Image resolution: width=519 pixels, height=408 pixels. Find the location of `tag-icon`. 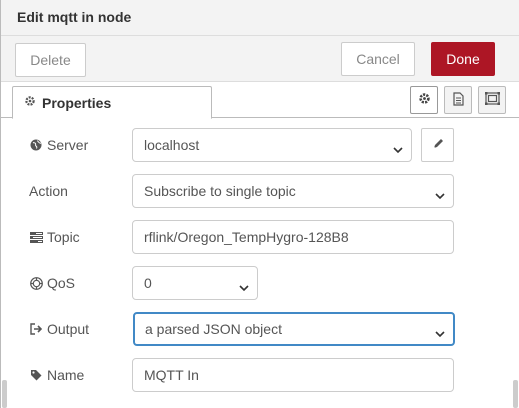

tag-icon is located at coordinates (36, 375).